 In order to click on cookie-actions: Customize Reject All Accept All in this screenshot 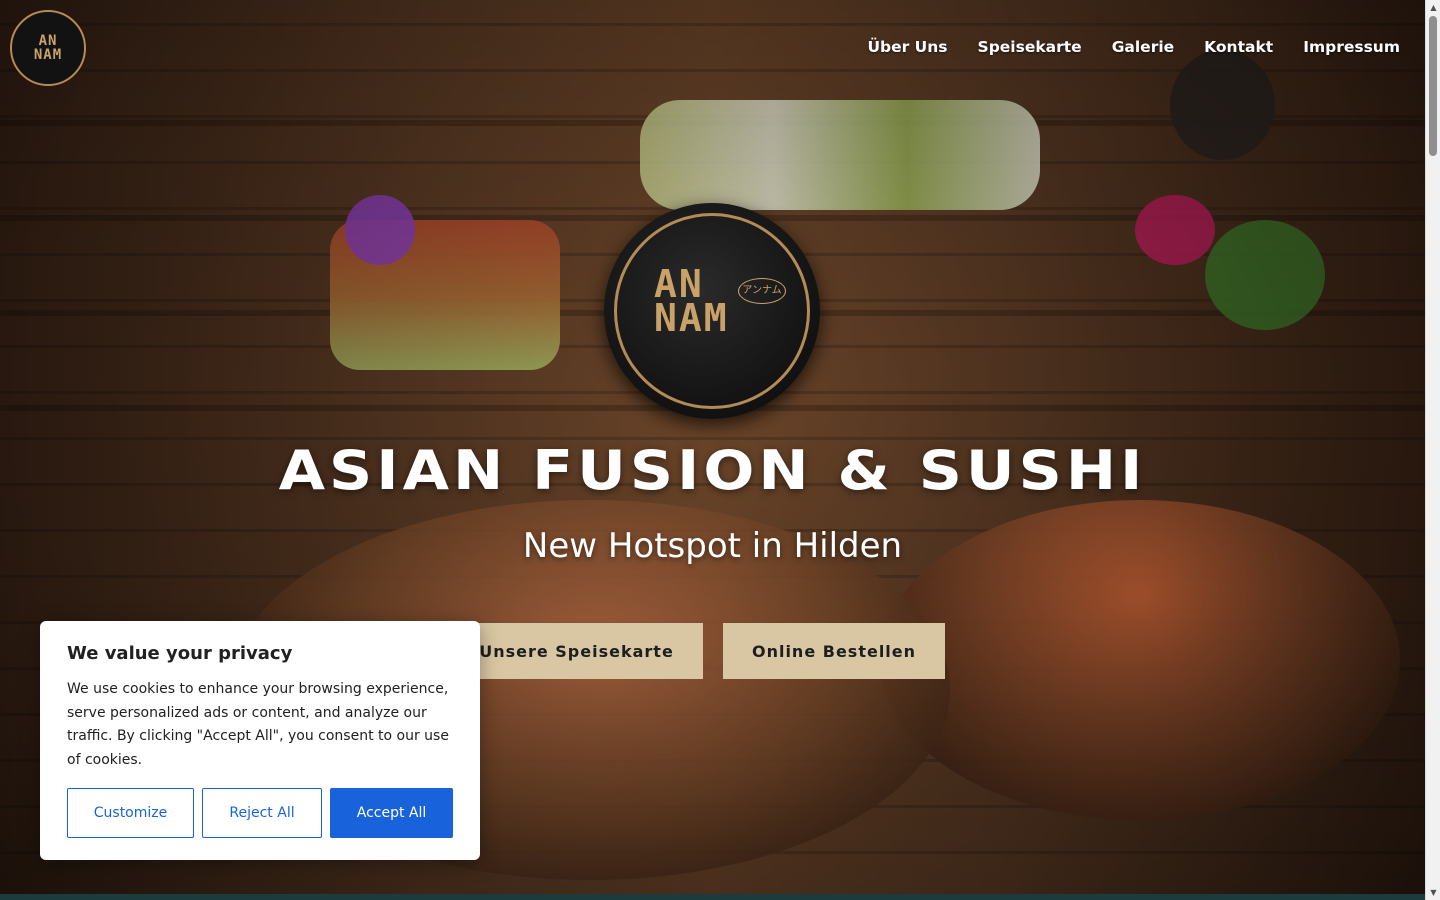, I will do `click(260, 813)`.